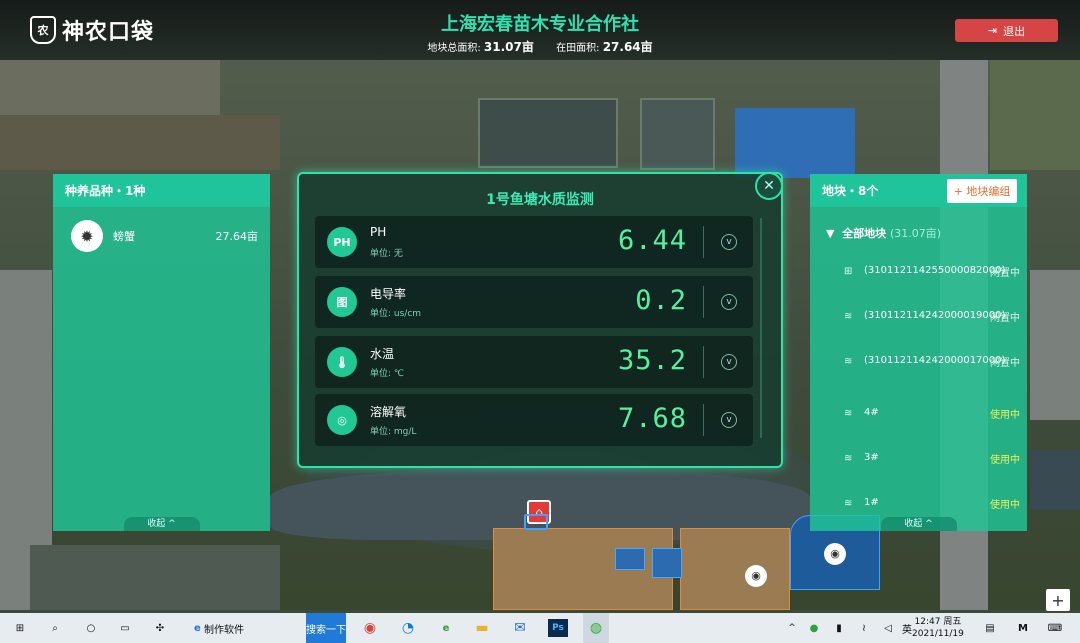 The height and width of the screenshot is (643, 1080). What do you see at coordinates (520, 628) in the screenshot?
I see `mail-icon: ✉` at bounding box center [520, 628].